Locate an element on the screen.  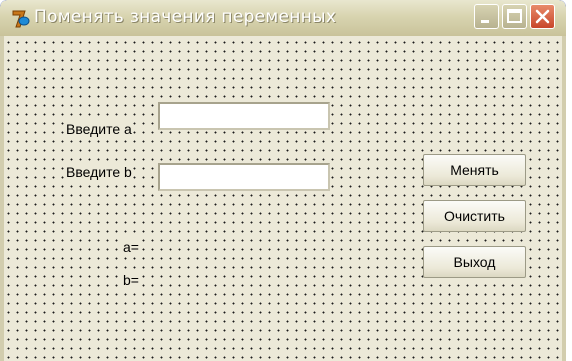
maximize-button is located at coordinates (514, 16).